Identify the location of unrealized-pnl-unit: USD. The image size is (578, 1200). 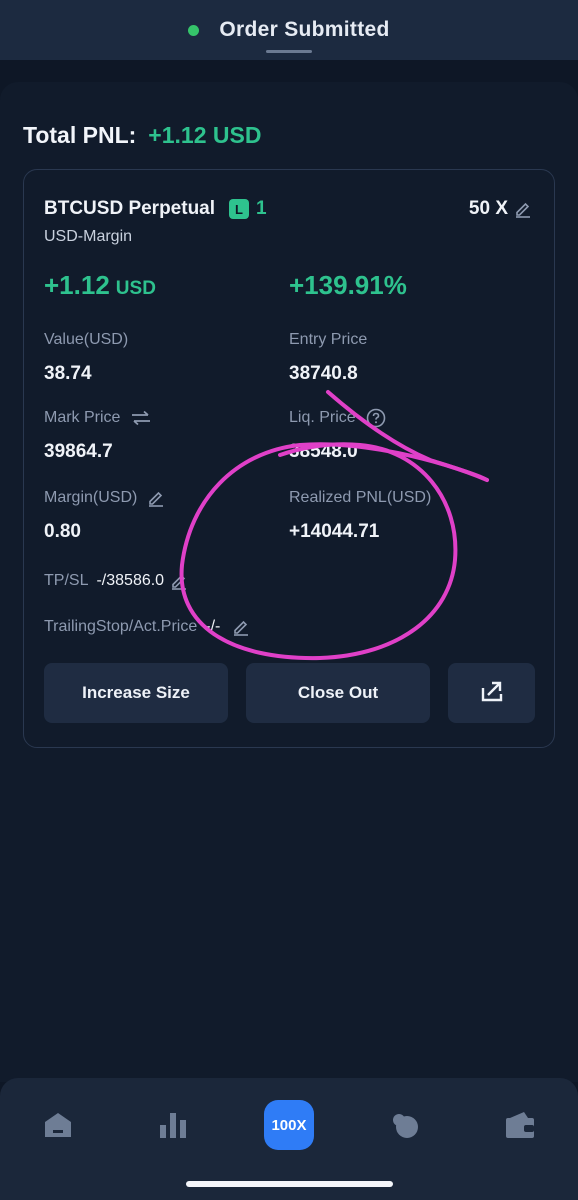
(135, 288).